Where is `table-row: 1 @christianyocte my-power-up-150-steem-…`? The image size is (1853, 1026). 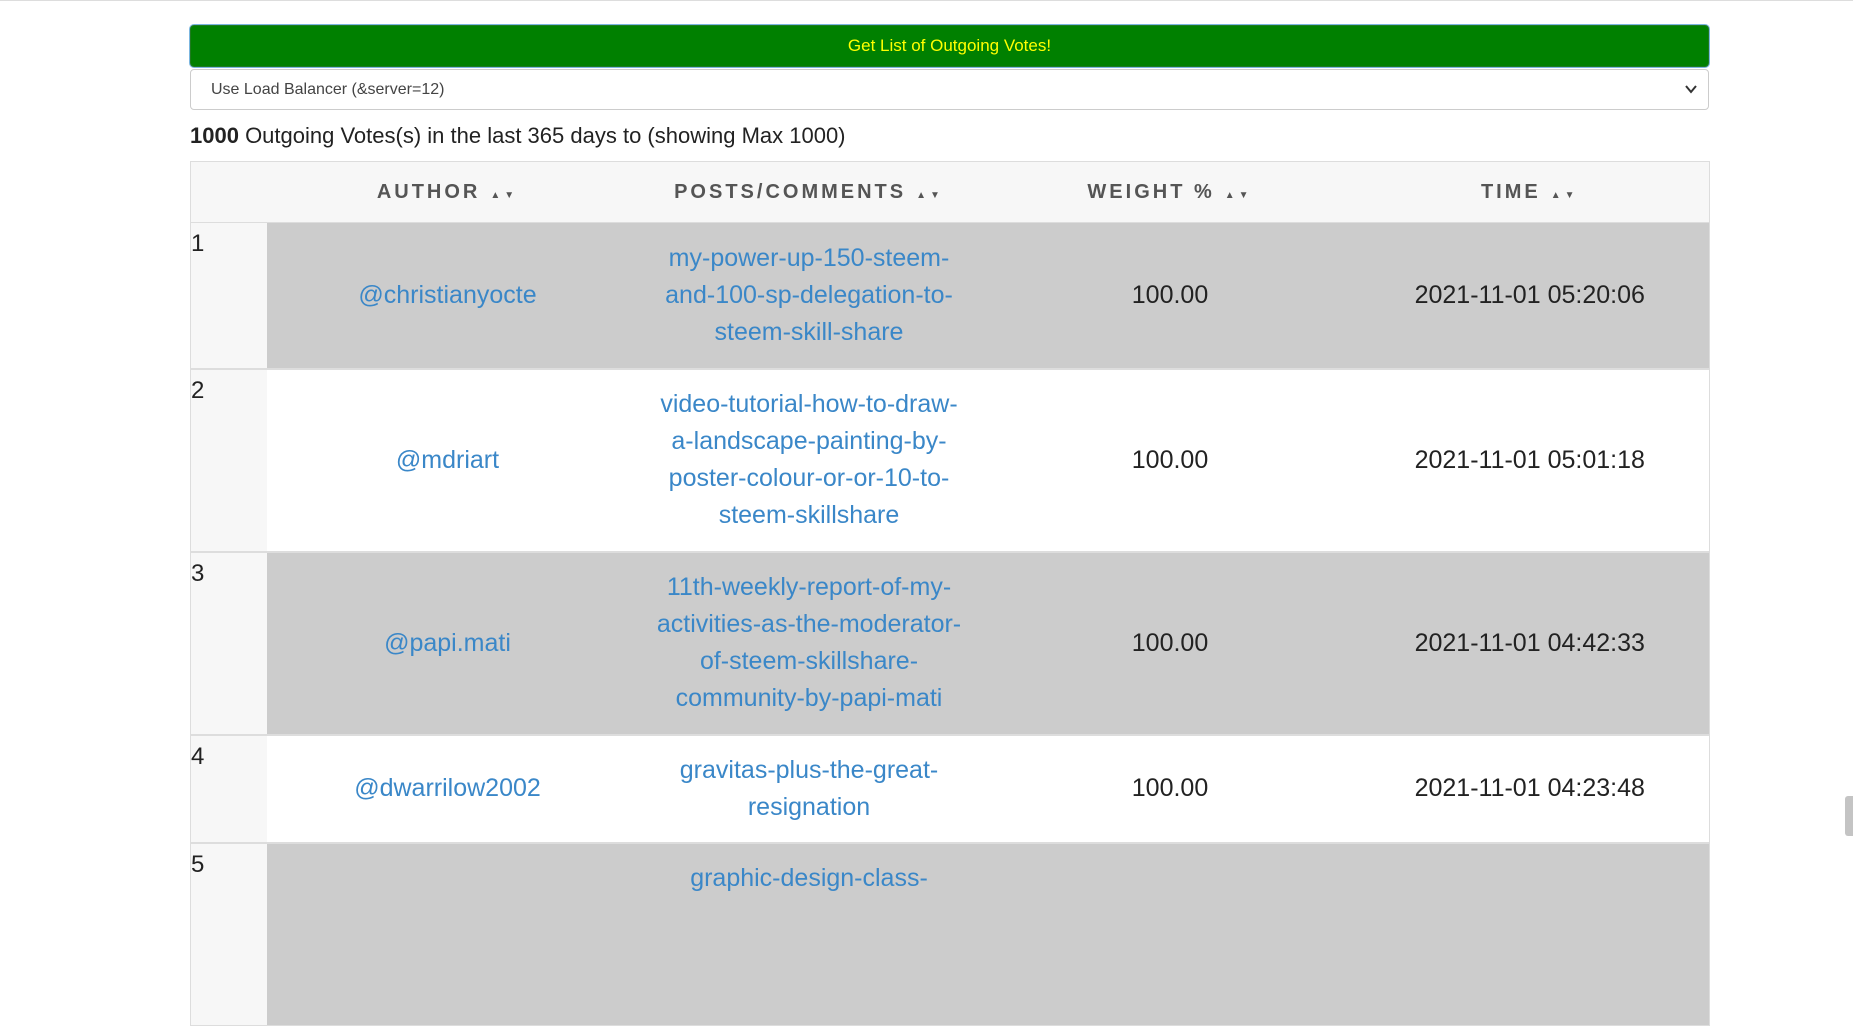
table-row: 1 @christianyocte my-power-up-150-steem-… is located at coordinates (950, 295).